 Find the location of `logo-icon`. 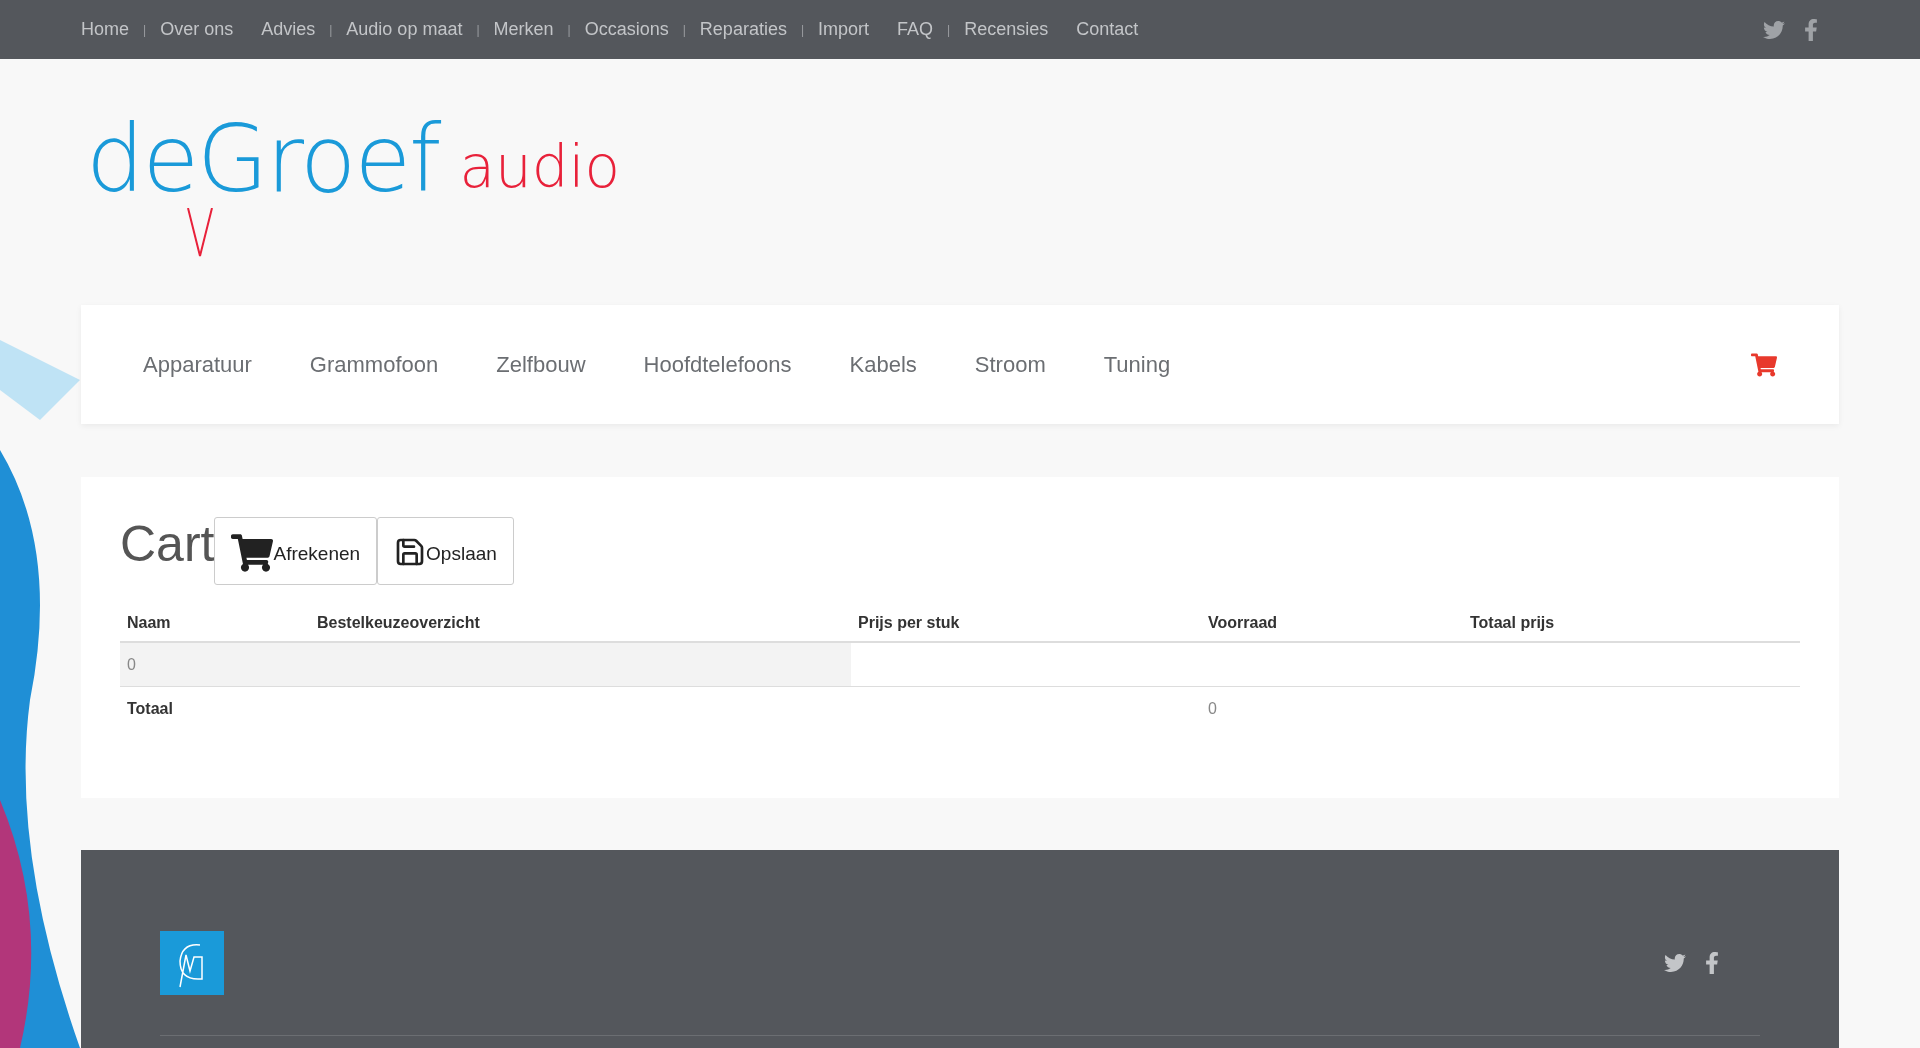

logo-icon is located at coordinates (192, 963).